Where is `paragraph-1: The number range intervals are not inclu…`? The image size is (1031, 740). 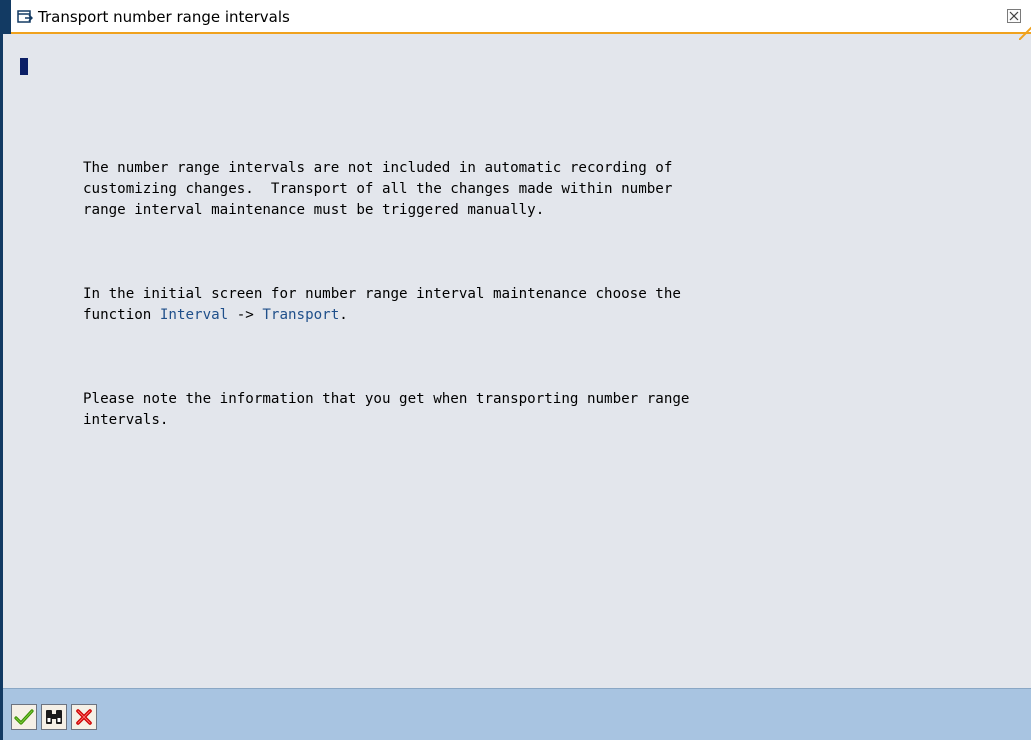 paragraph-1: The number range intervals are not inclu… is located at coordinates (386, 189).